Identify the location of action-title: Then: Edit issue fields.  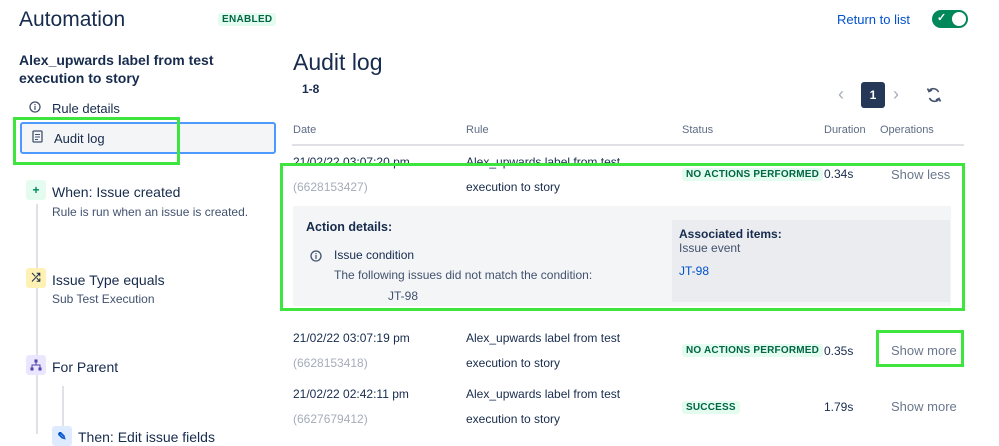
(146, 437).